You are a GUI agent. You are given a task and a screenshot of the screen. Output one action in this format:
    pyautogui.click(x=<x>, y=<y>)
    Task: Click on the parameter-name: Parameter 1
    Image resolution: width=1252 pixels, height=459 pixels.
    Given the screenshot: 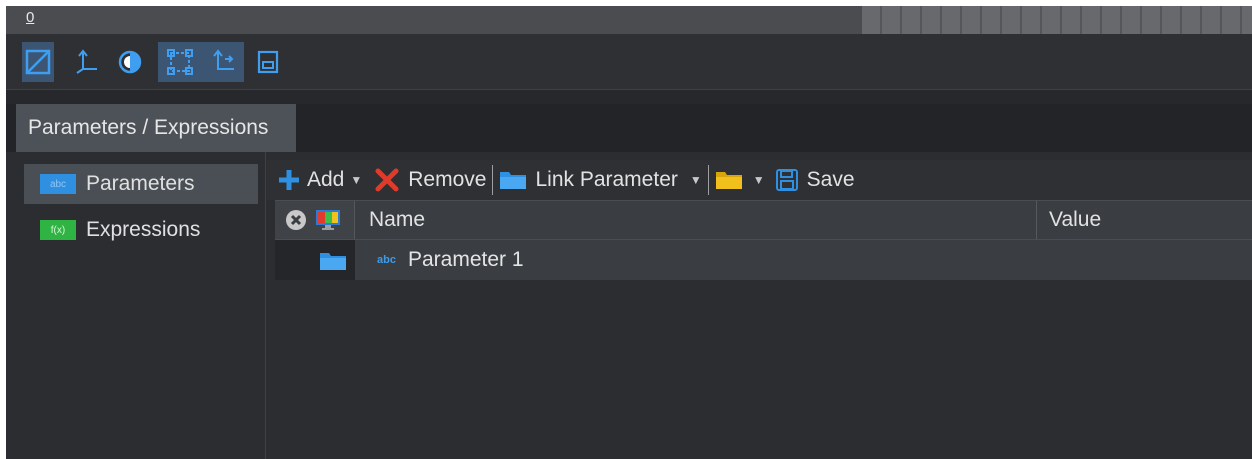 What is the action you would take?
    pyautogui.click(x=466, y=260)
    